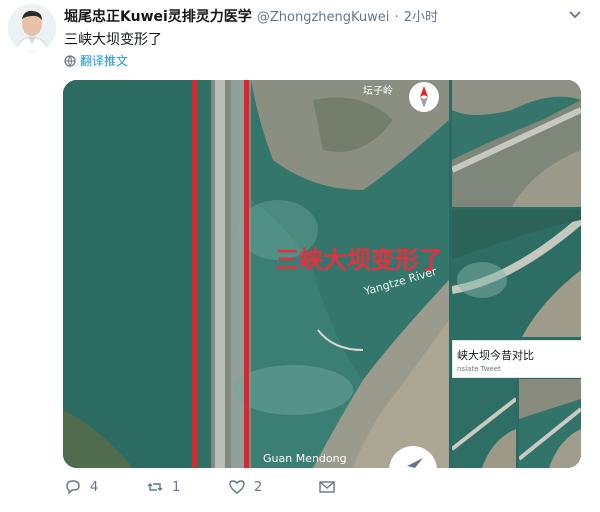  Describe the element at coordinates (113, 40) in the screenshot. I see `tweet-text: 三峡大坝变形了` at that location.